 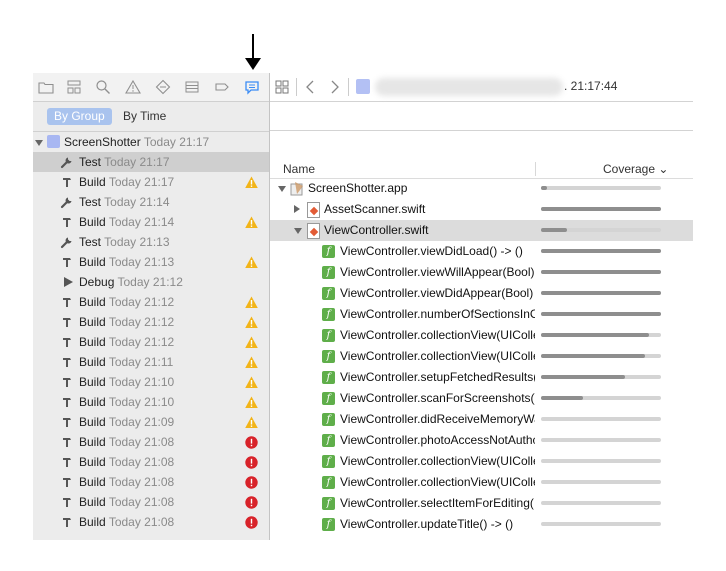 I want to click on coverage-item-name: AssetScanner.swift, so click(x=375, y=209).